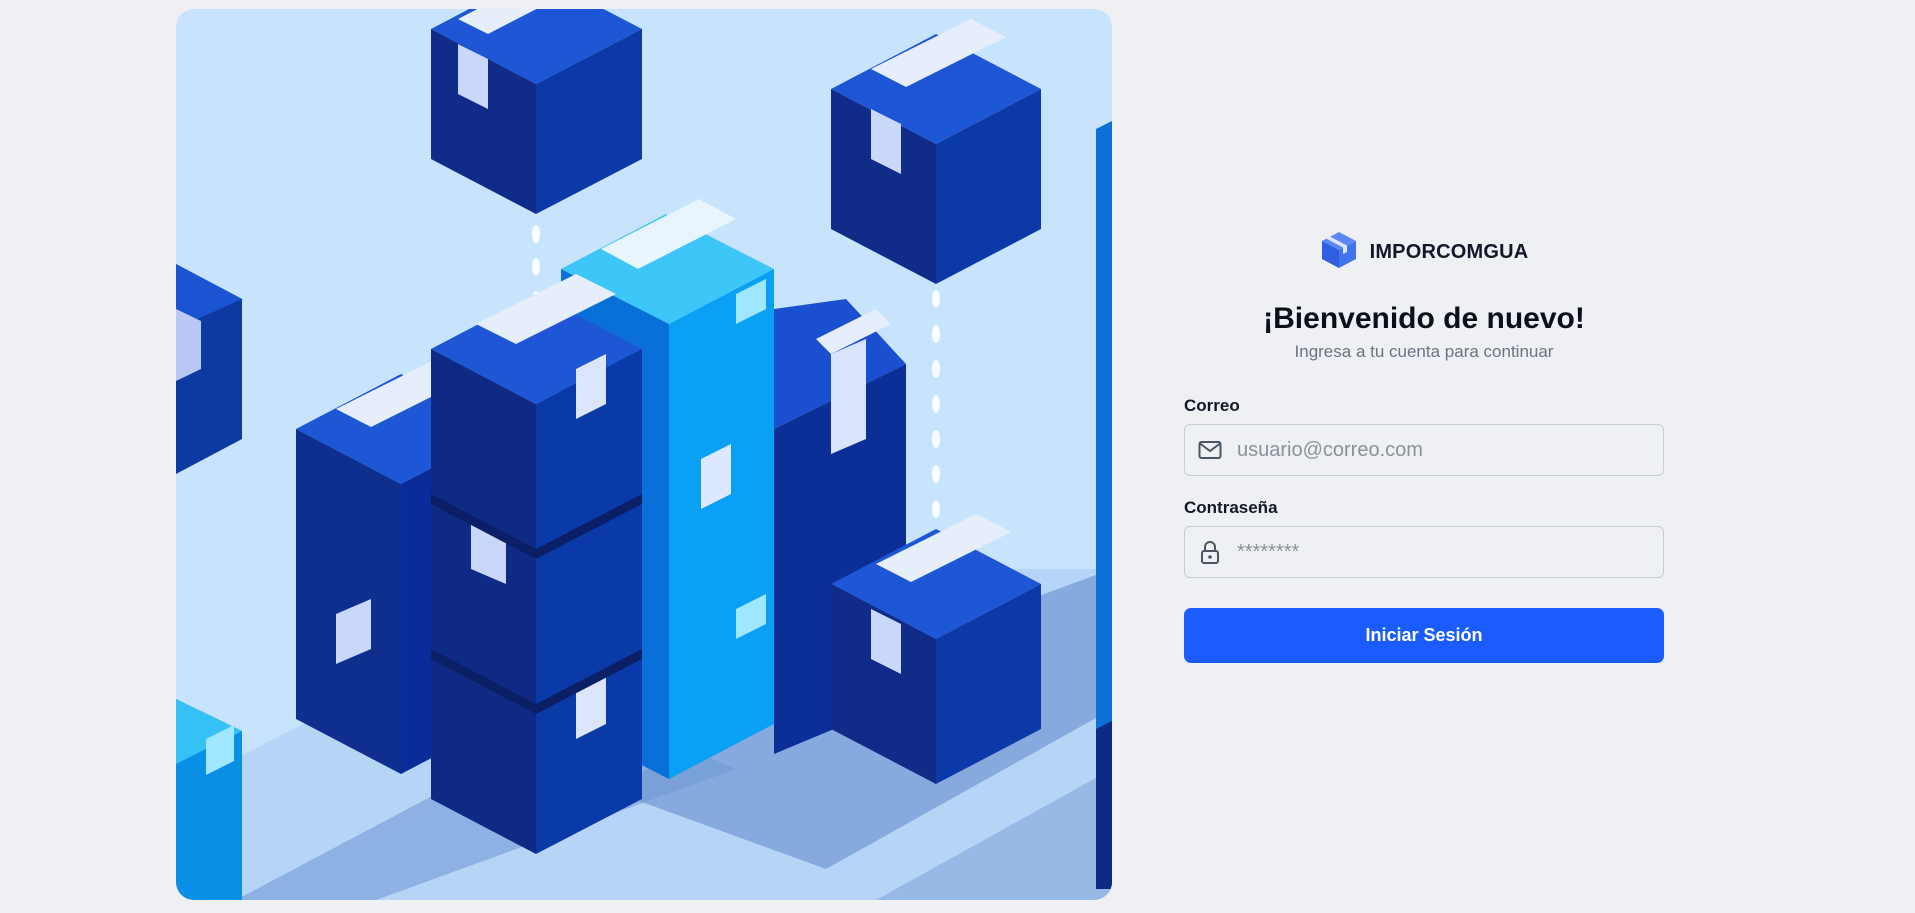 This screenshot has width=1915, height=913. What do you see at coordinates (1424, 318) in the screenshot?
I see `page-title: ¡Bienvenido de nuevo!` at bounding box center [1424, 318].